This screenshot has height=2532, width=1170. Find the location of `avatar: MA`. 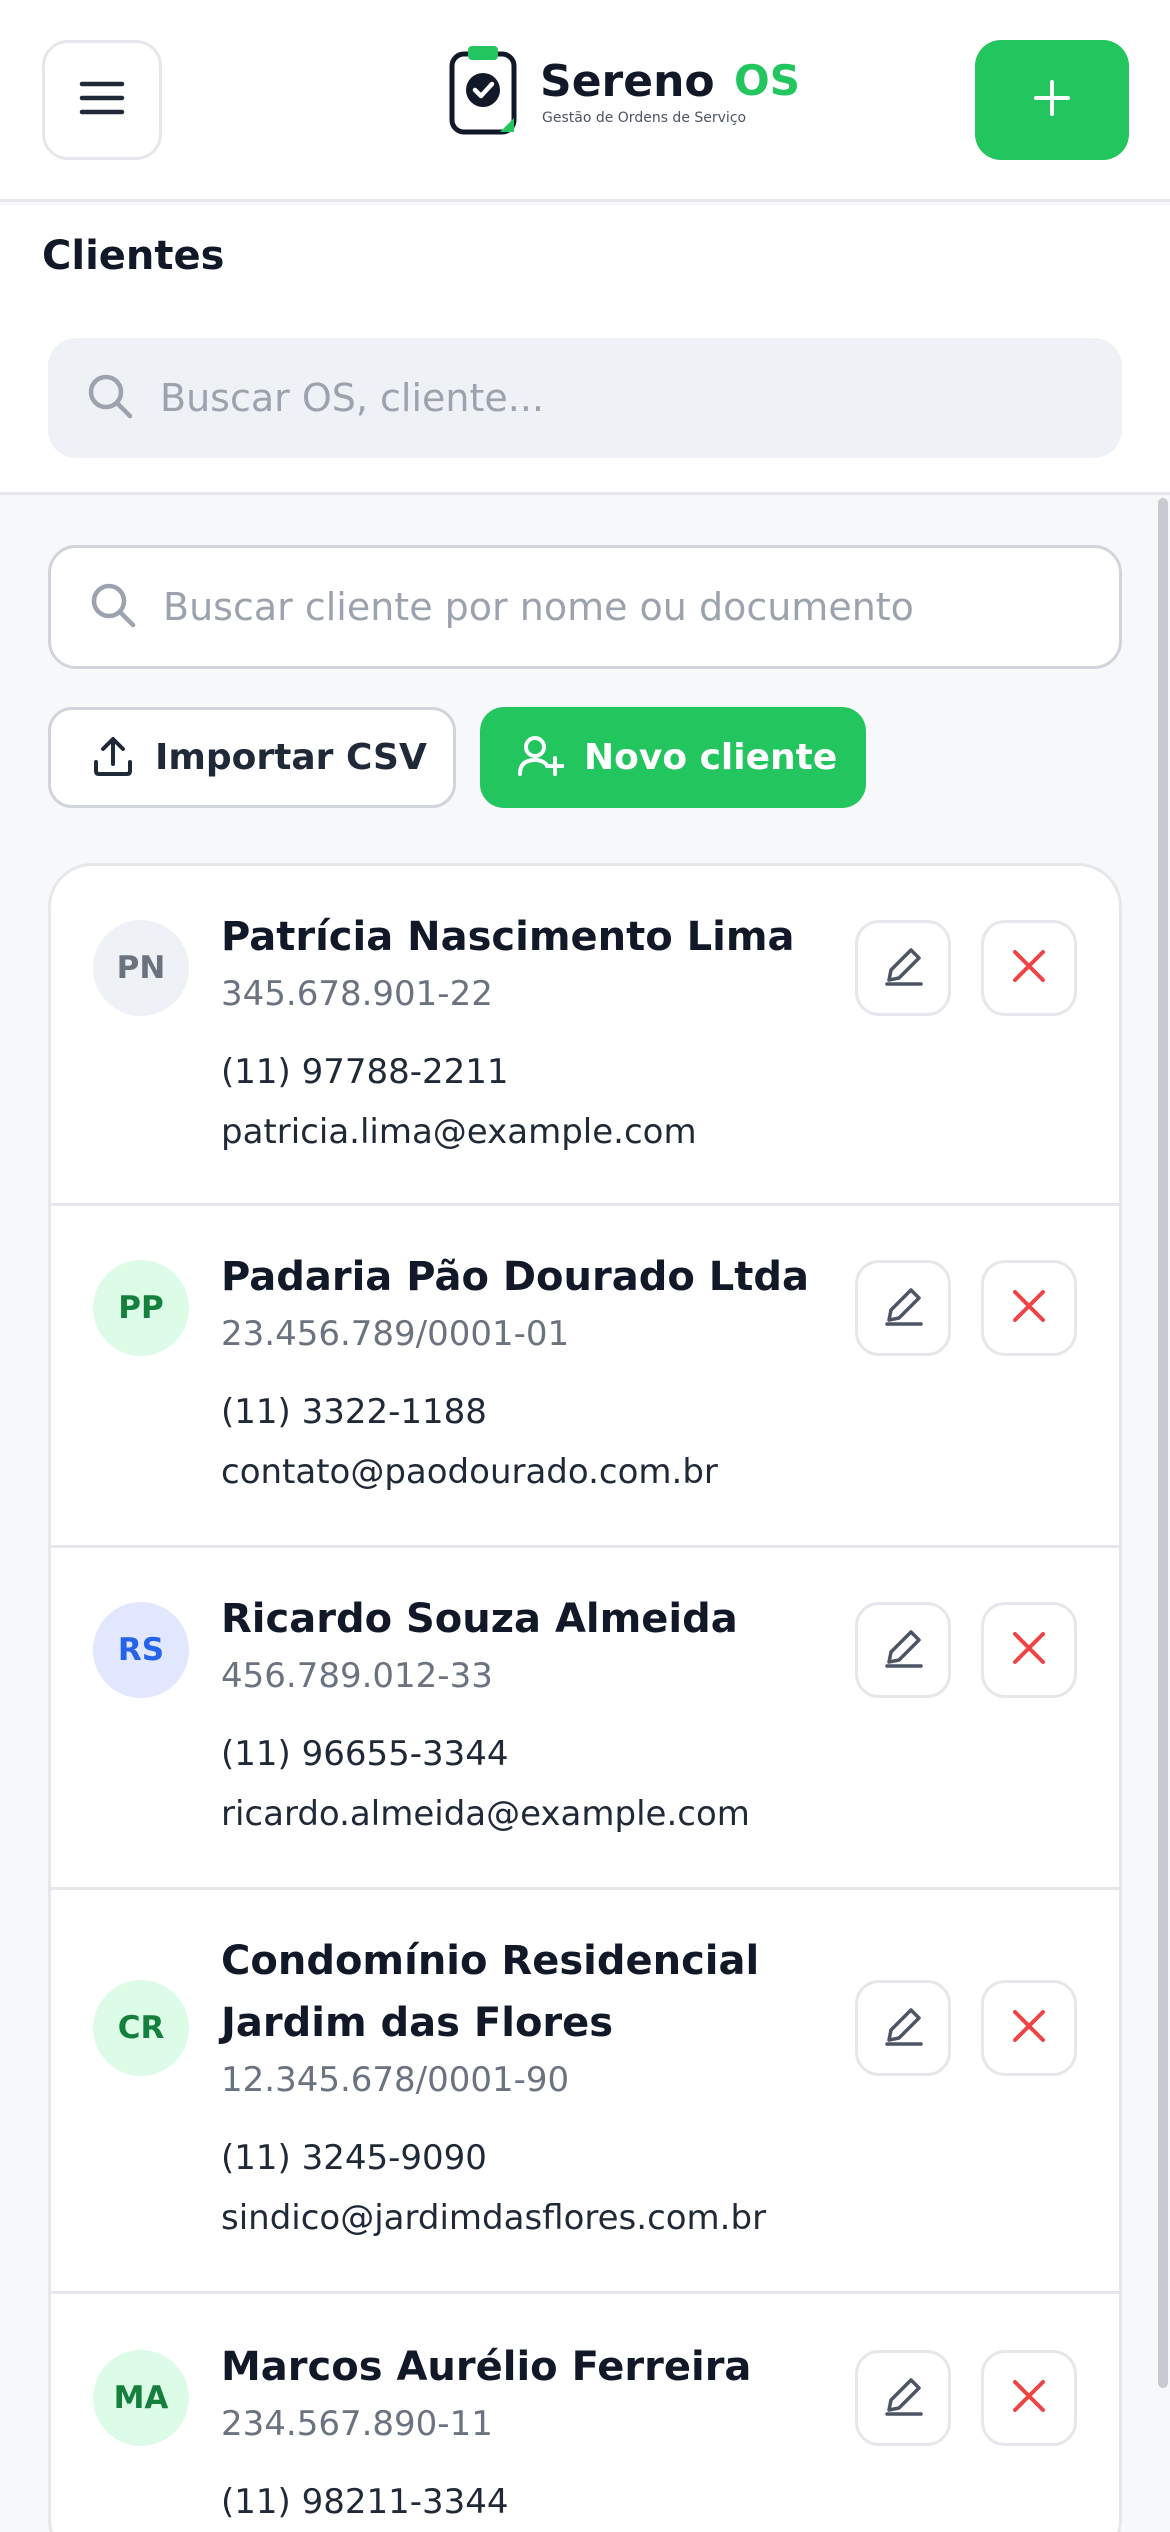

avatar: MA is located at coordinates (141, 2398).